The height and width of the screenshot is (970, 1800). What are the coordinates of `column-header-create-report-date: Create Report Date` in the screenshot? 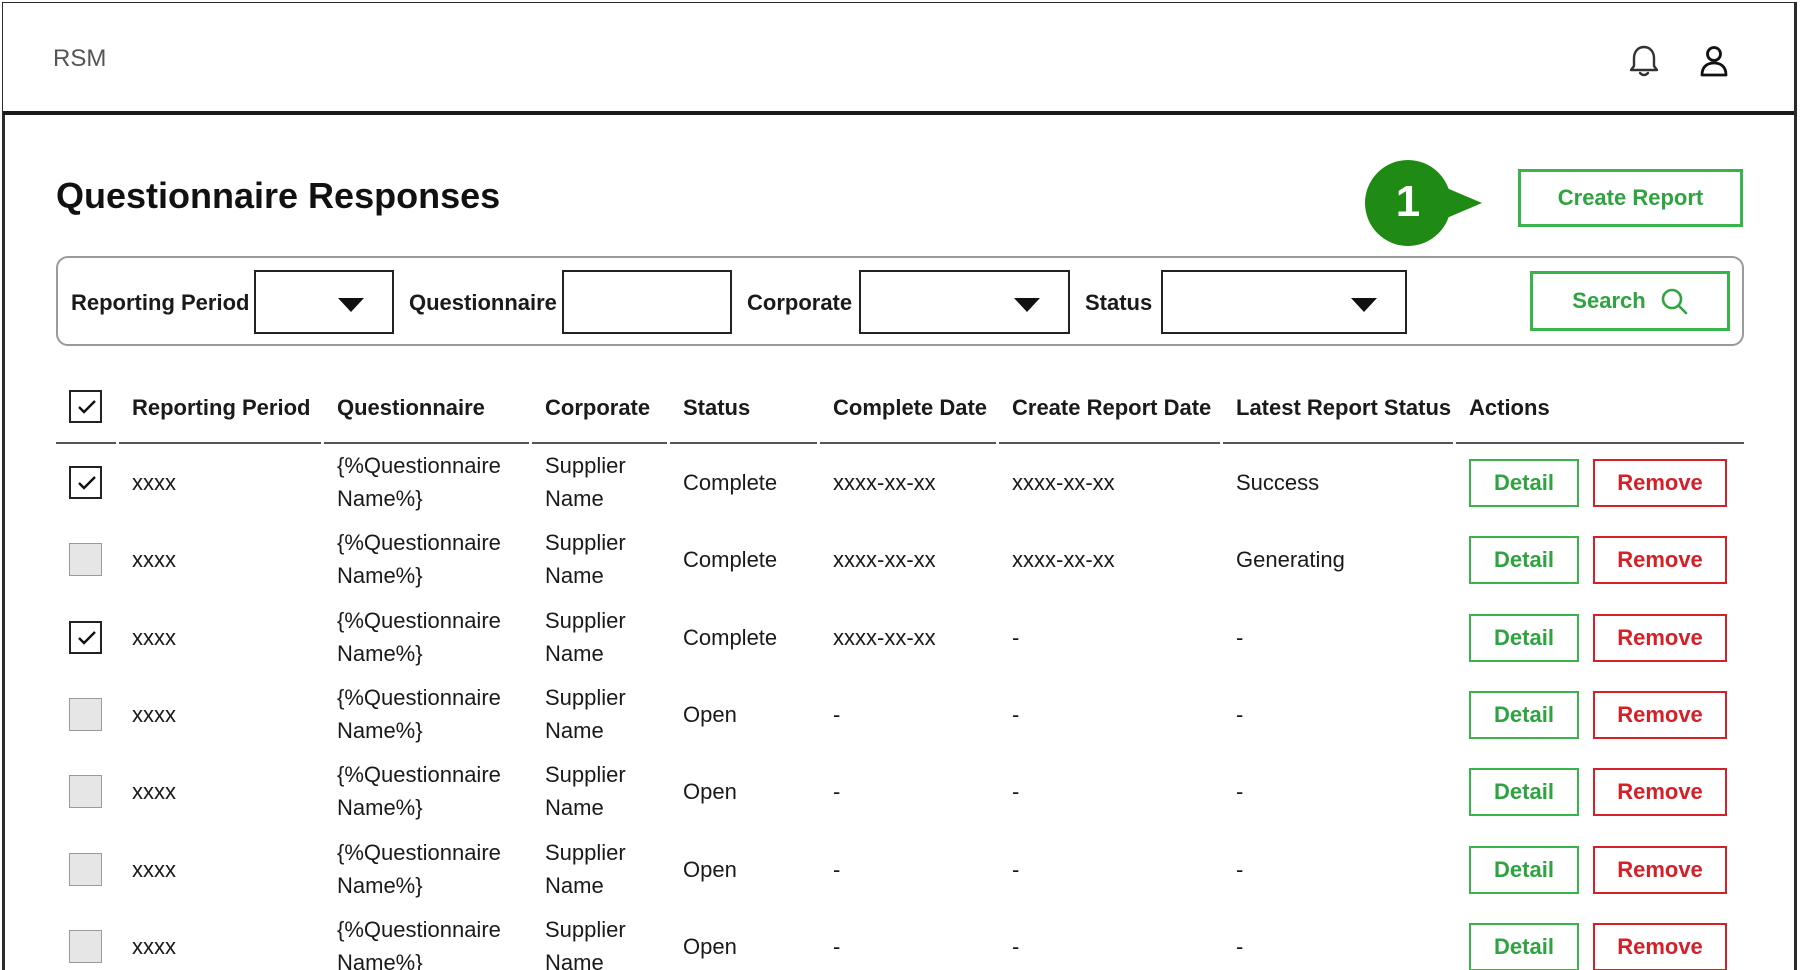 It's located at (1111, 408).